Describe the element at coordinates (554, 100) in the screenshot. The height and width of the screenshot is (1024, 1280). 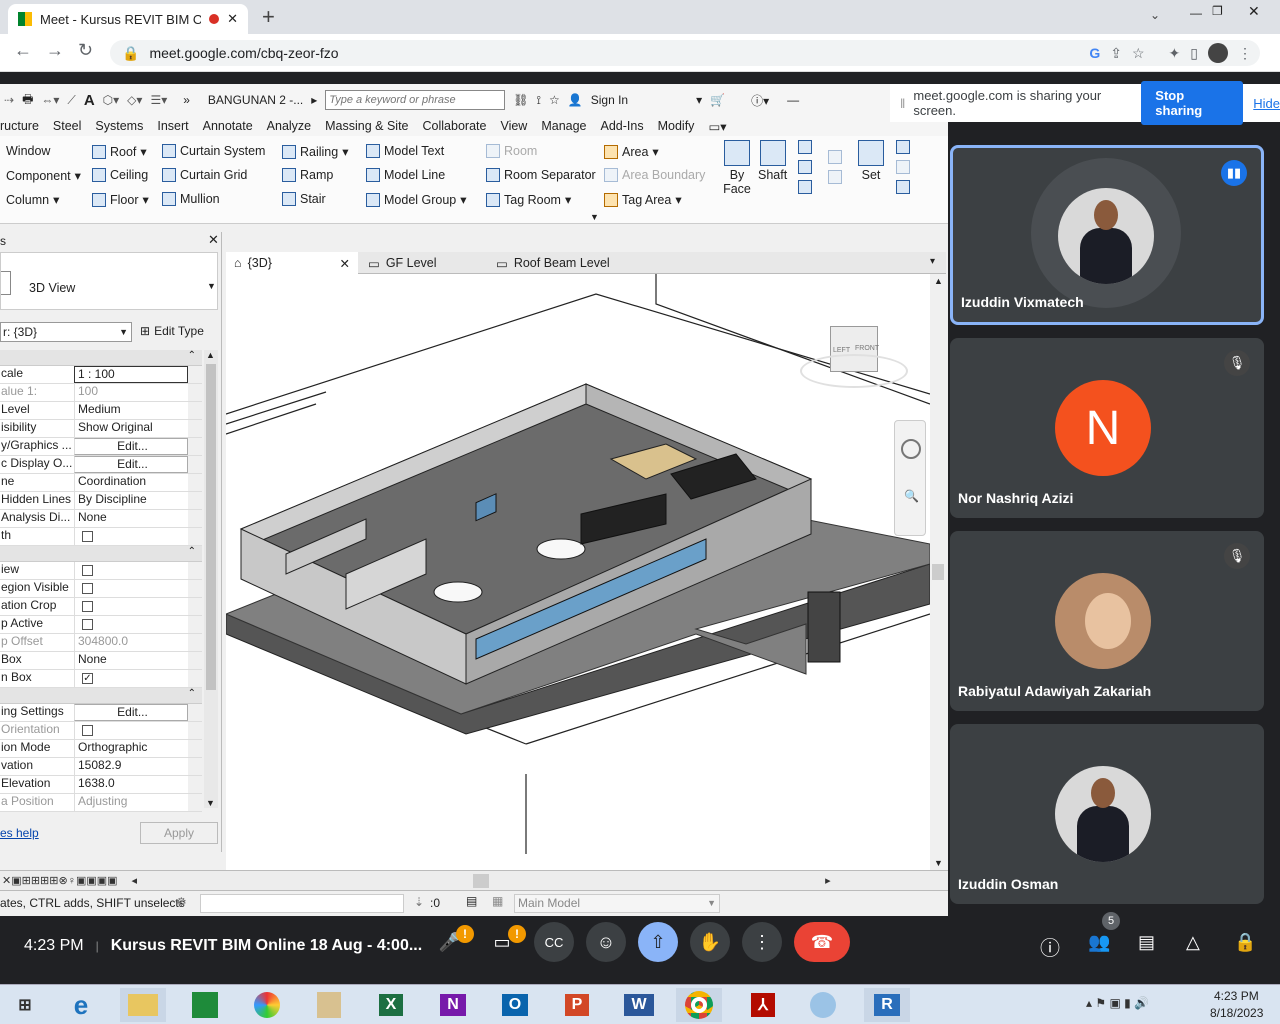
I see `favorites-star-icon: ☆` at that location.